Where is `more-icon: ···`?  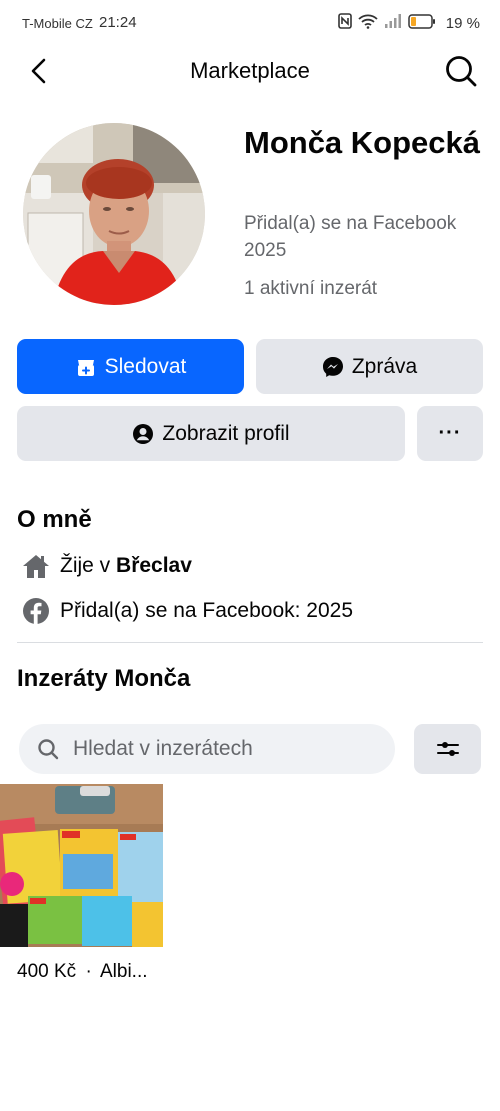 more-icon: ··· is located at coordinates (450, 433).